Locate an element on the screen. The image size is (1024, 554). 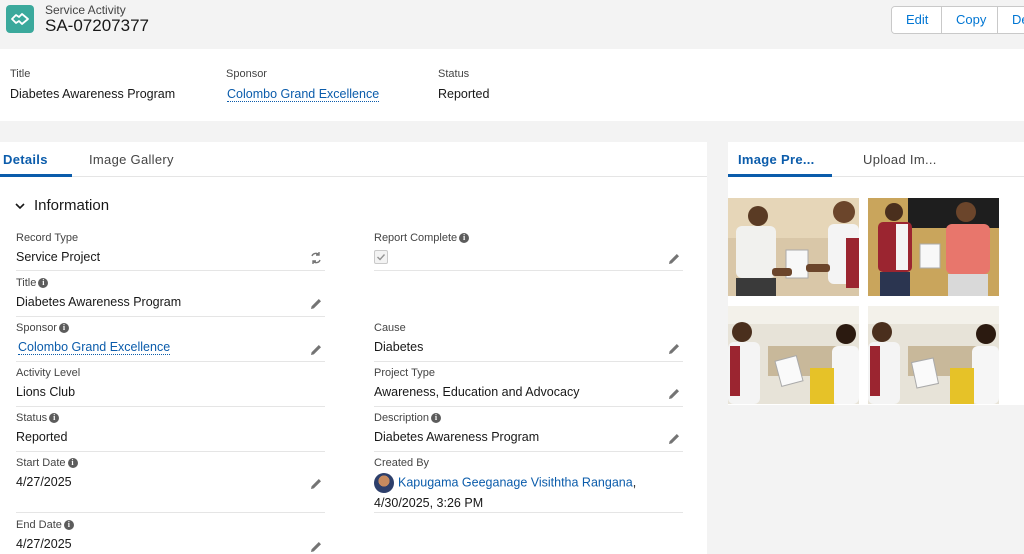
created-date: 4/30/2025, 3:26 PM is located at coordinates (429, 503).